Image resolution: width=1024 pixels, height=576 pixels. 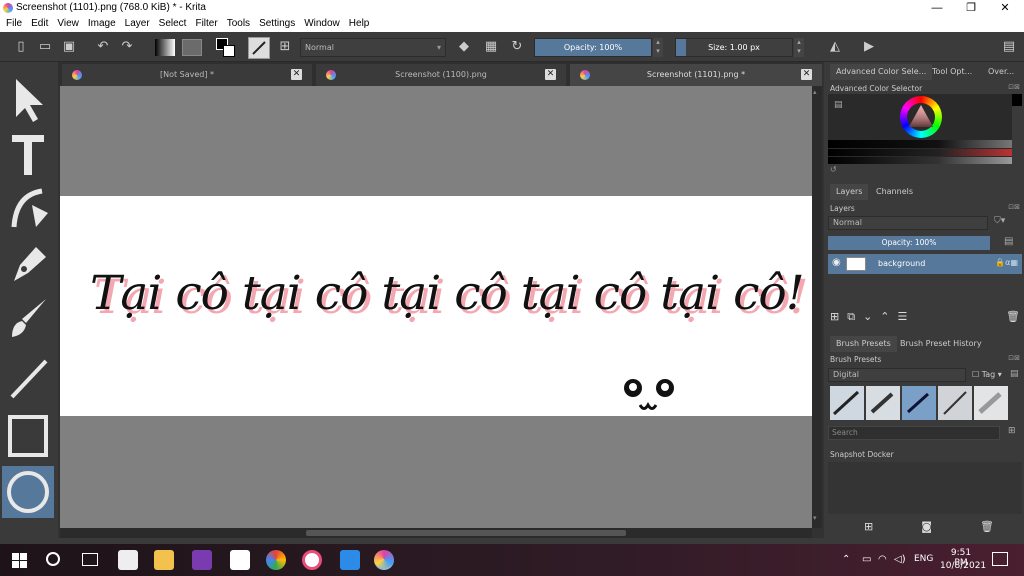 I want to click on windows-start-icon, so click(x=19, y=560).